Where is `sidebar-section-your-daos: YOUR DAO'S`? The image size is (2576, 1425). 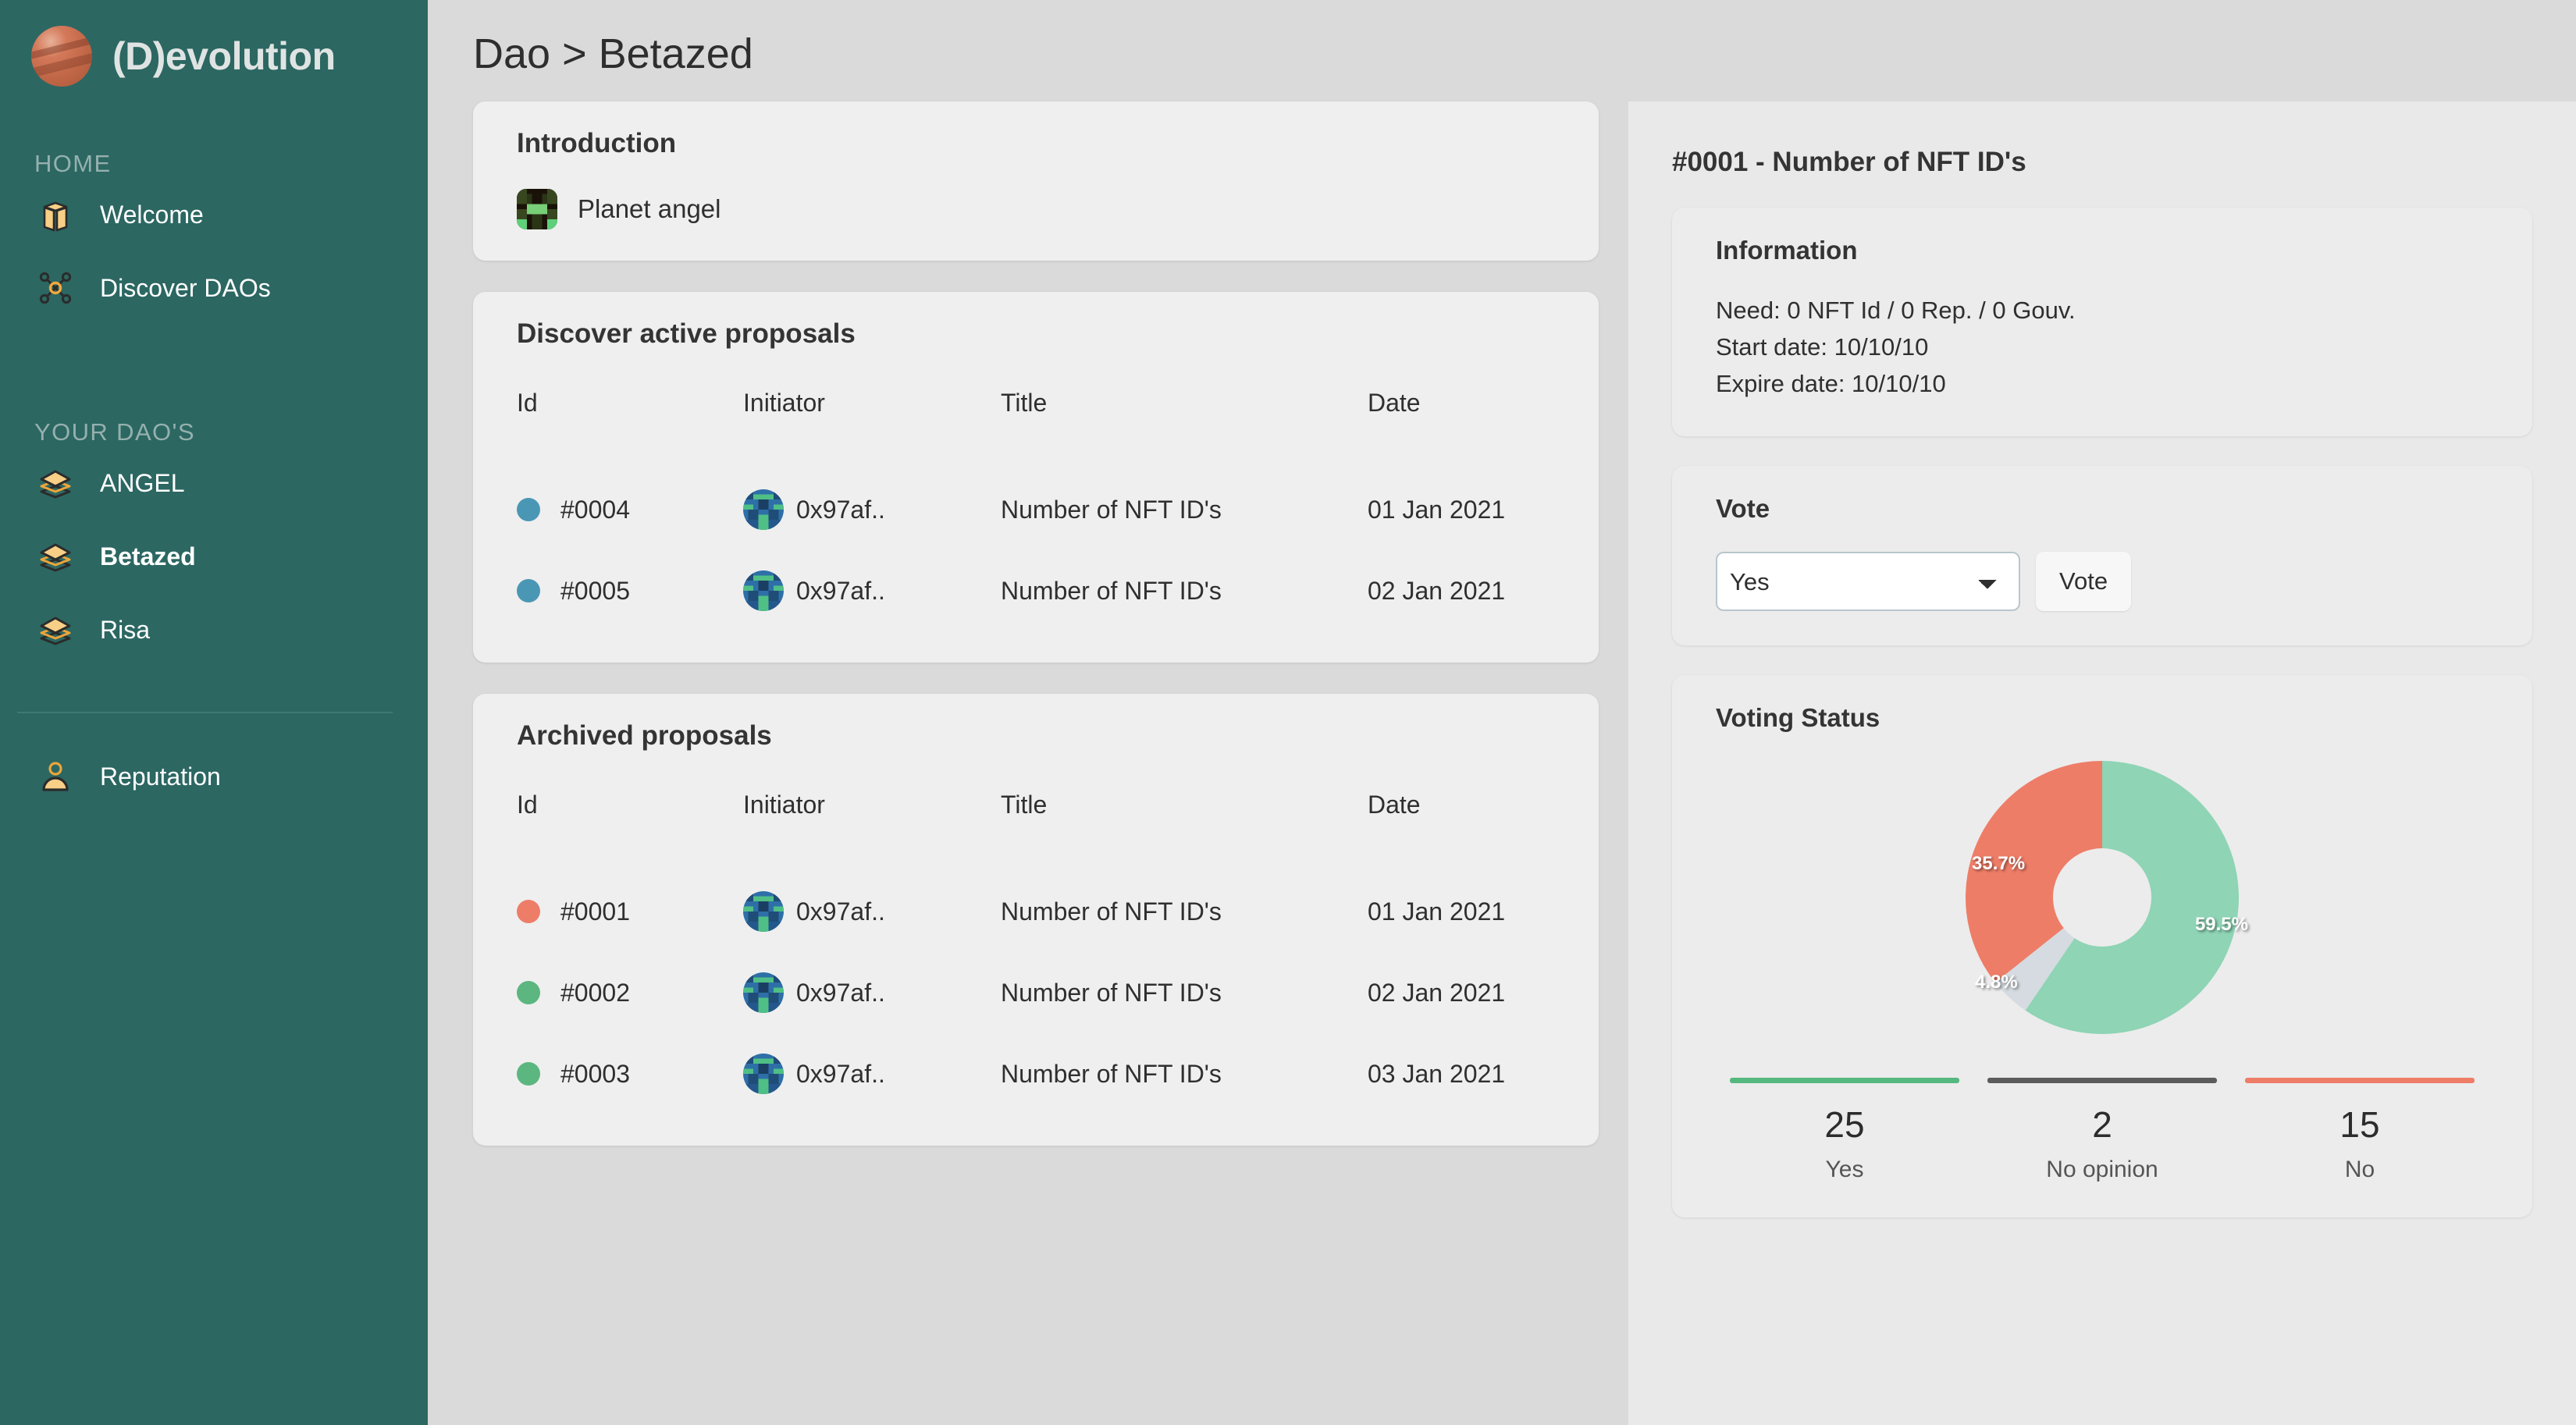 sidebar-section-your-daos: YOUR DAO'S is located at coordinates (114, 432).